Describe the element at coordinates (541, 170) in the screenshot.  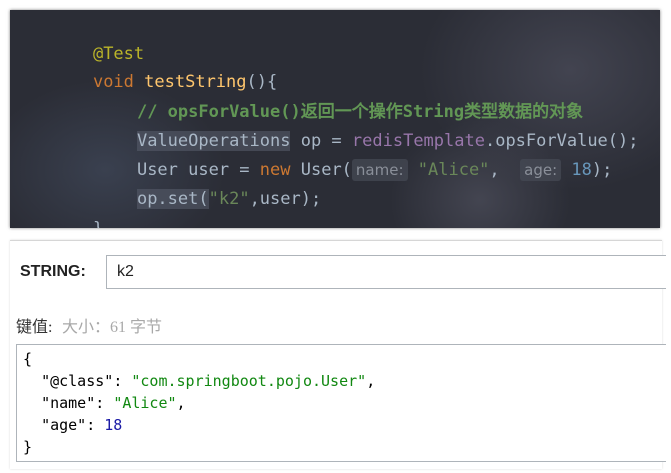
I see `param-hint-age: age:` at that location.